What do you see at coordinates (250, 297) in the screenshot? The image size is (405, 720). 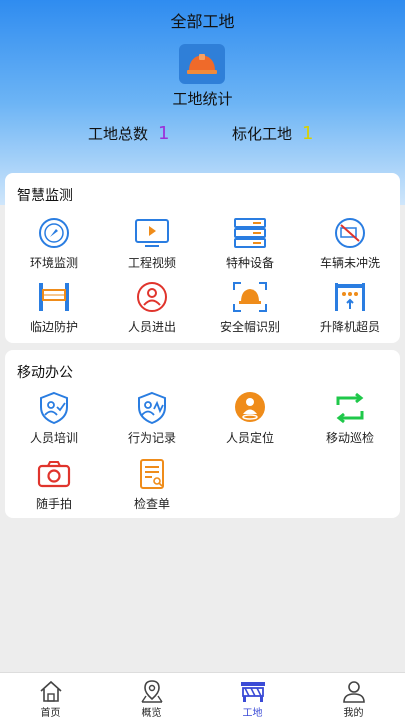 I see `helmet-scan-icon` at bounding box center [250, 297].